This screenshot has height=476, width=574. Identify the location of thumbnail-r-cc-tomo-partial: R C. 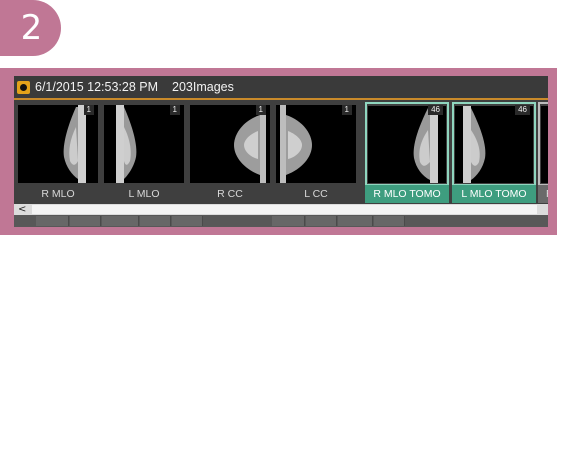
(543, 153).